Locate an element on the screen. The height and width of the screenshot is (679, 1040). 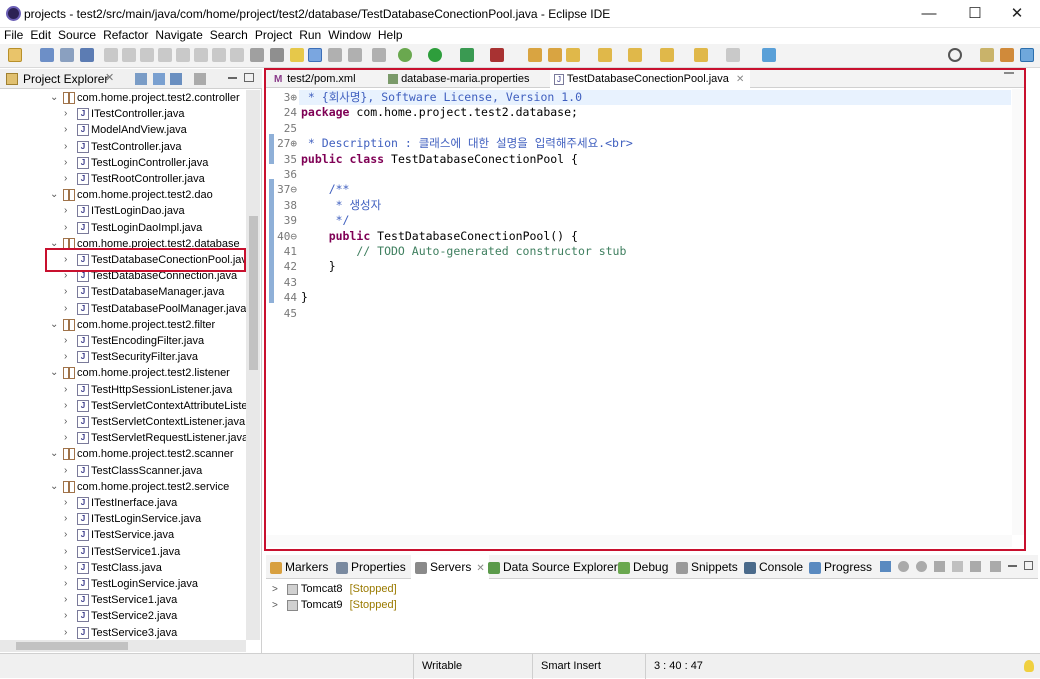
debug-perspective-icon is located at coordinates (1027, 55).